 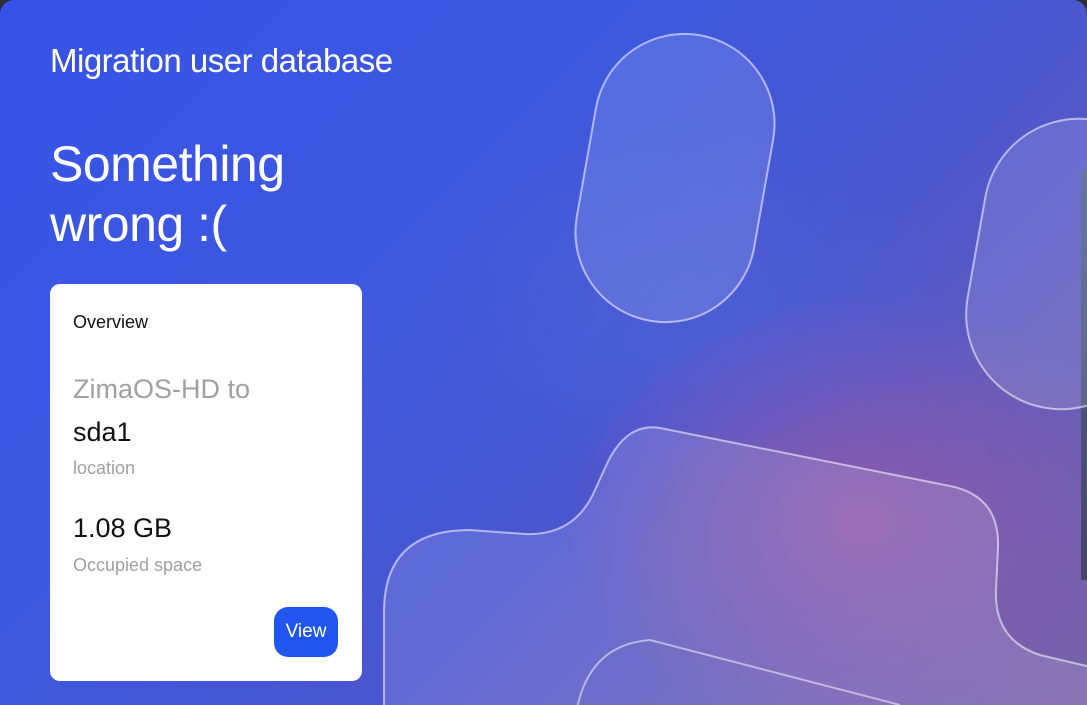 I want to click on location-label: location, so click(x=104, y=468).